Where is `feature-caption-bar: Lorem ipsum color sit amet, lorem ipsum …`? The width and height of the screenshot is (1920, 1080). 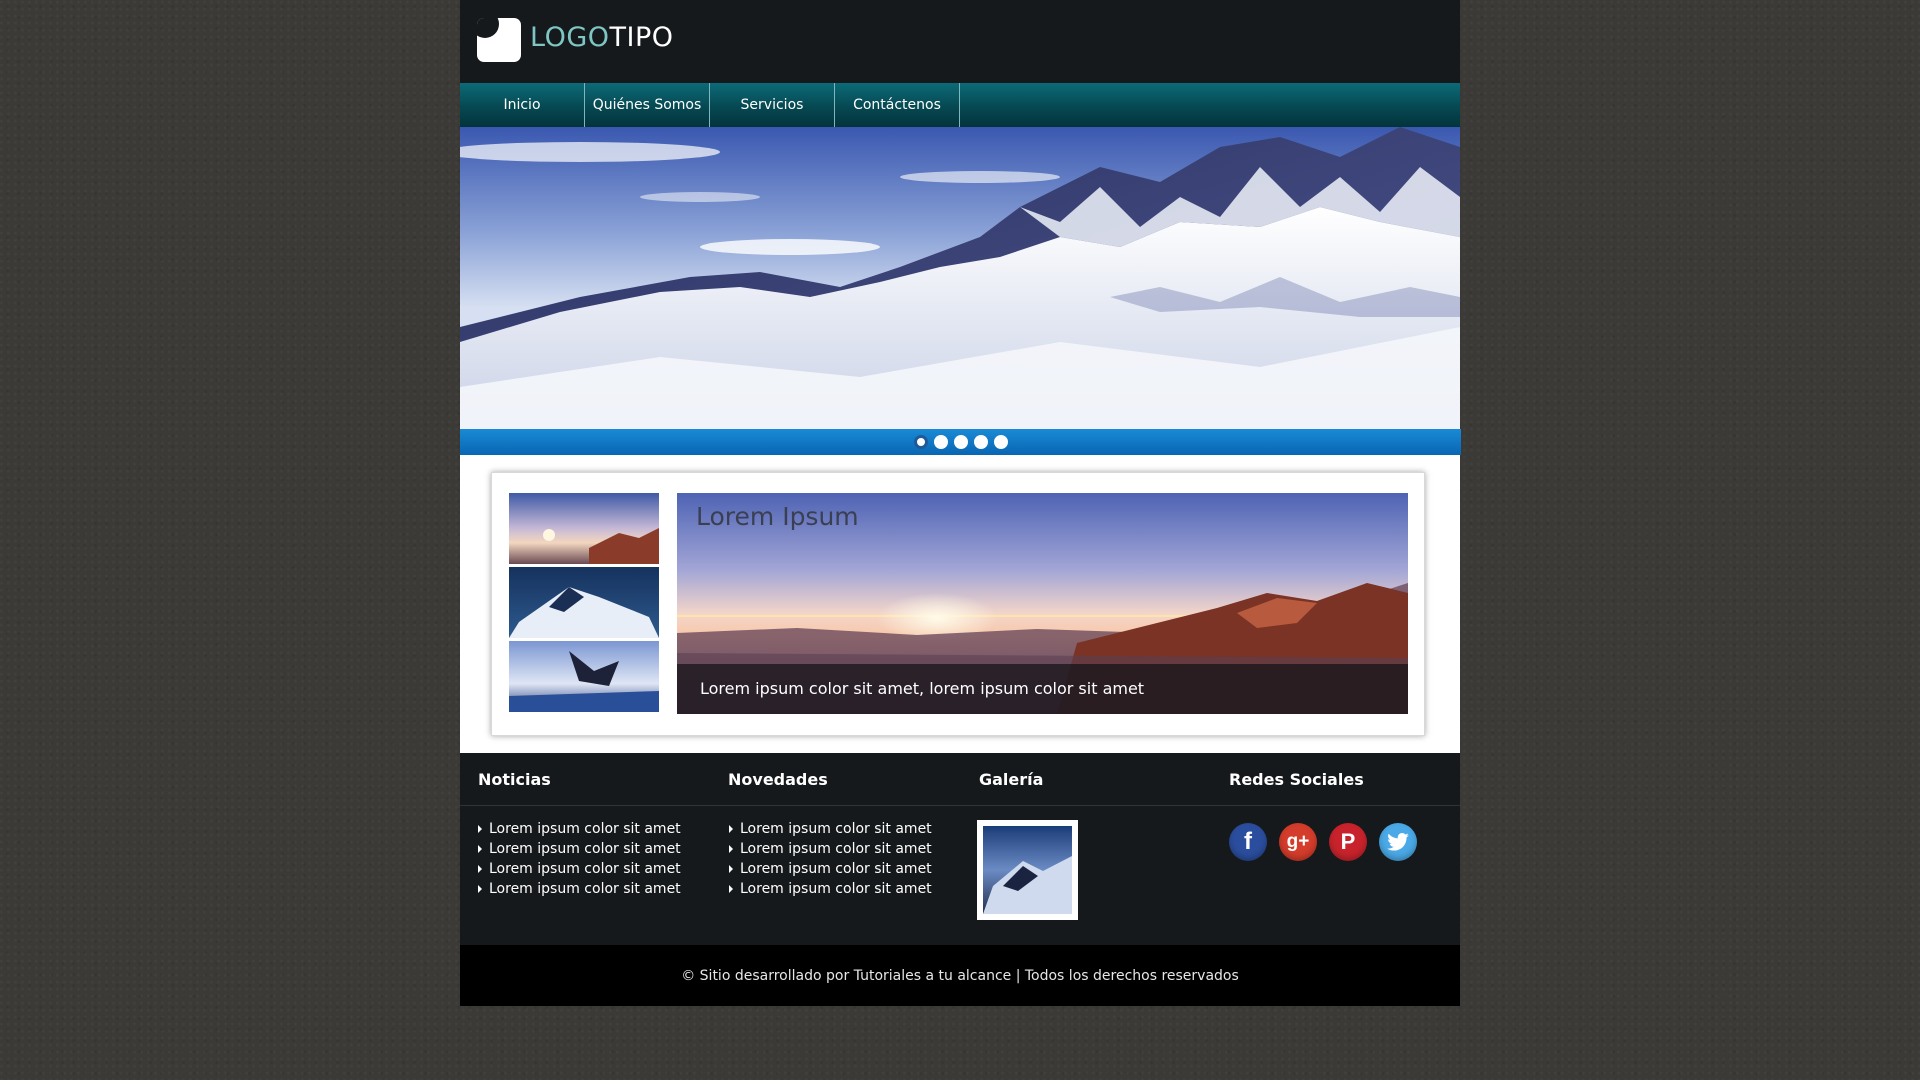 feature-caption-bar: Lorem ipsum color sit amet, lorem ipsum … is located at coordinates (1042, 689).